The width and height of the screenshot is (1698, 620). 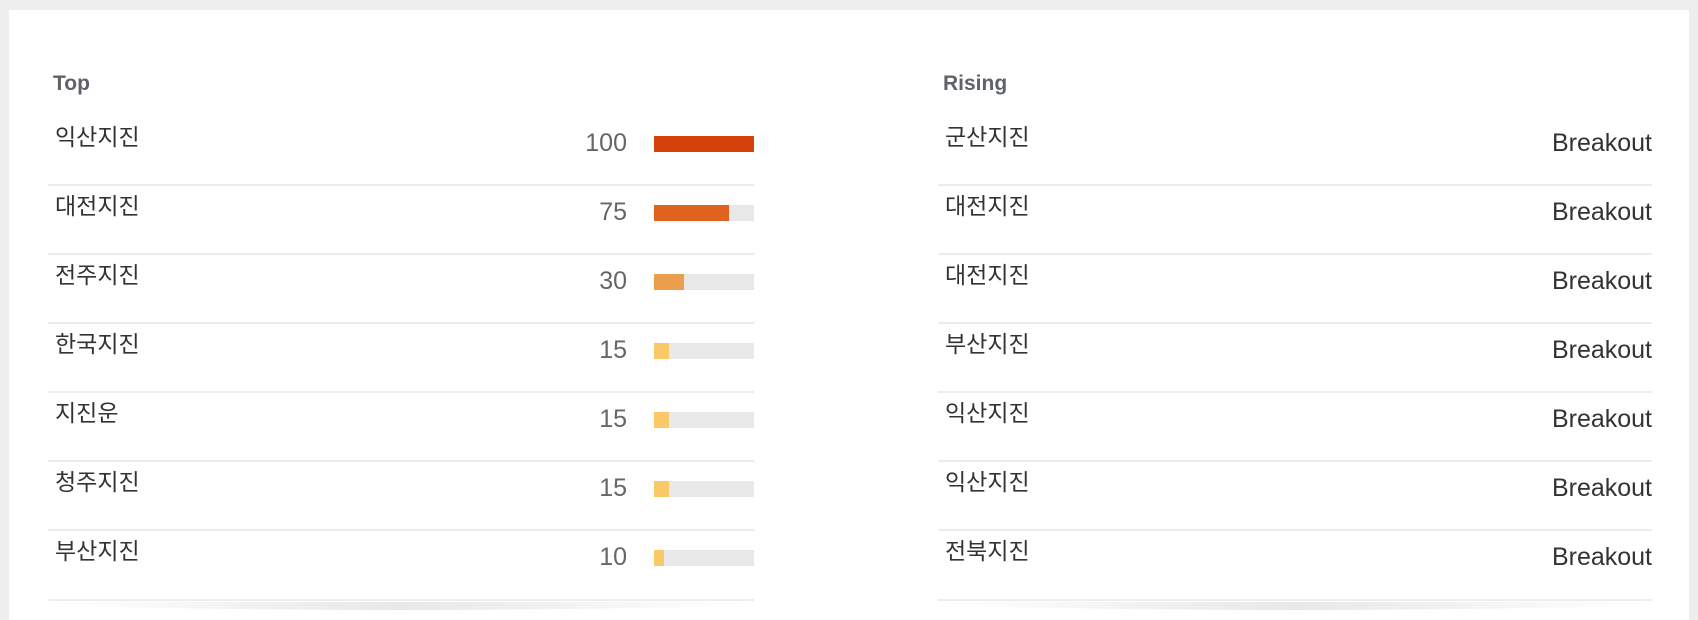 What do you see at coordinates (401, 427) in the screenshot?
I see `top-query-row: 지진운 15` at bounding box center [401, 427].